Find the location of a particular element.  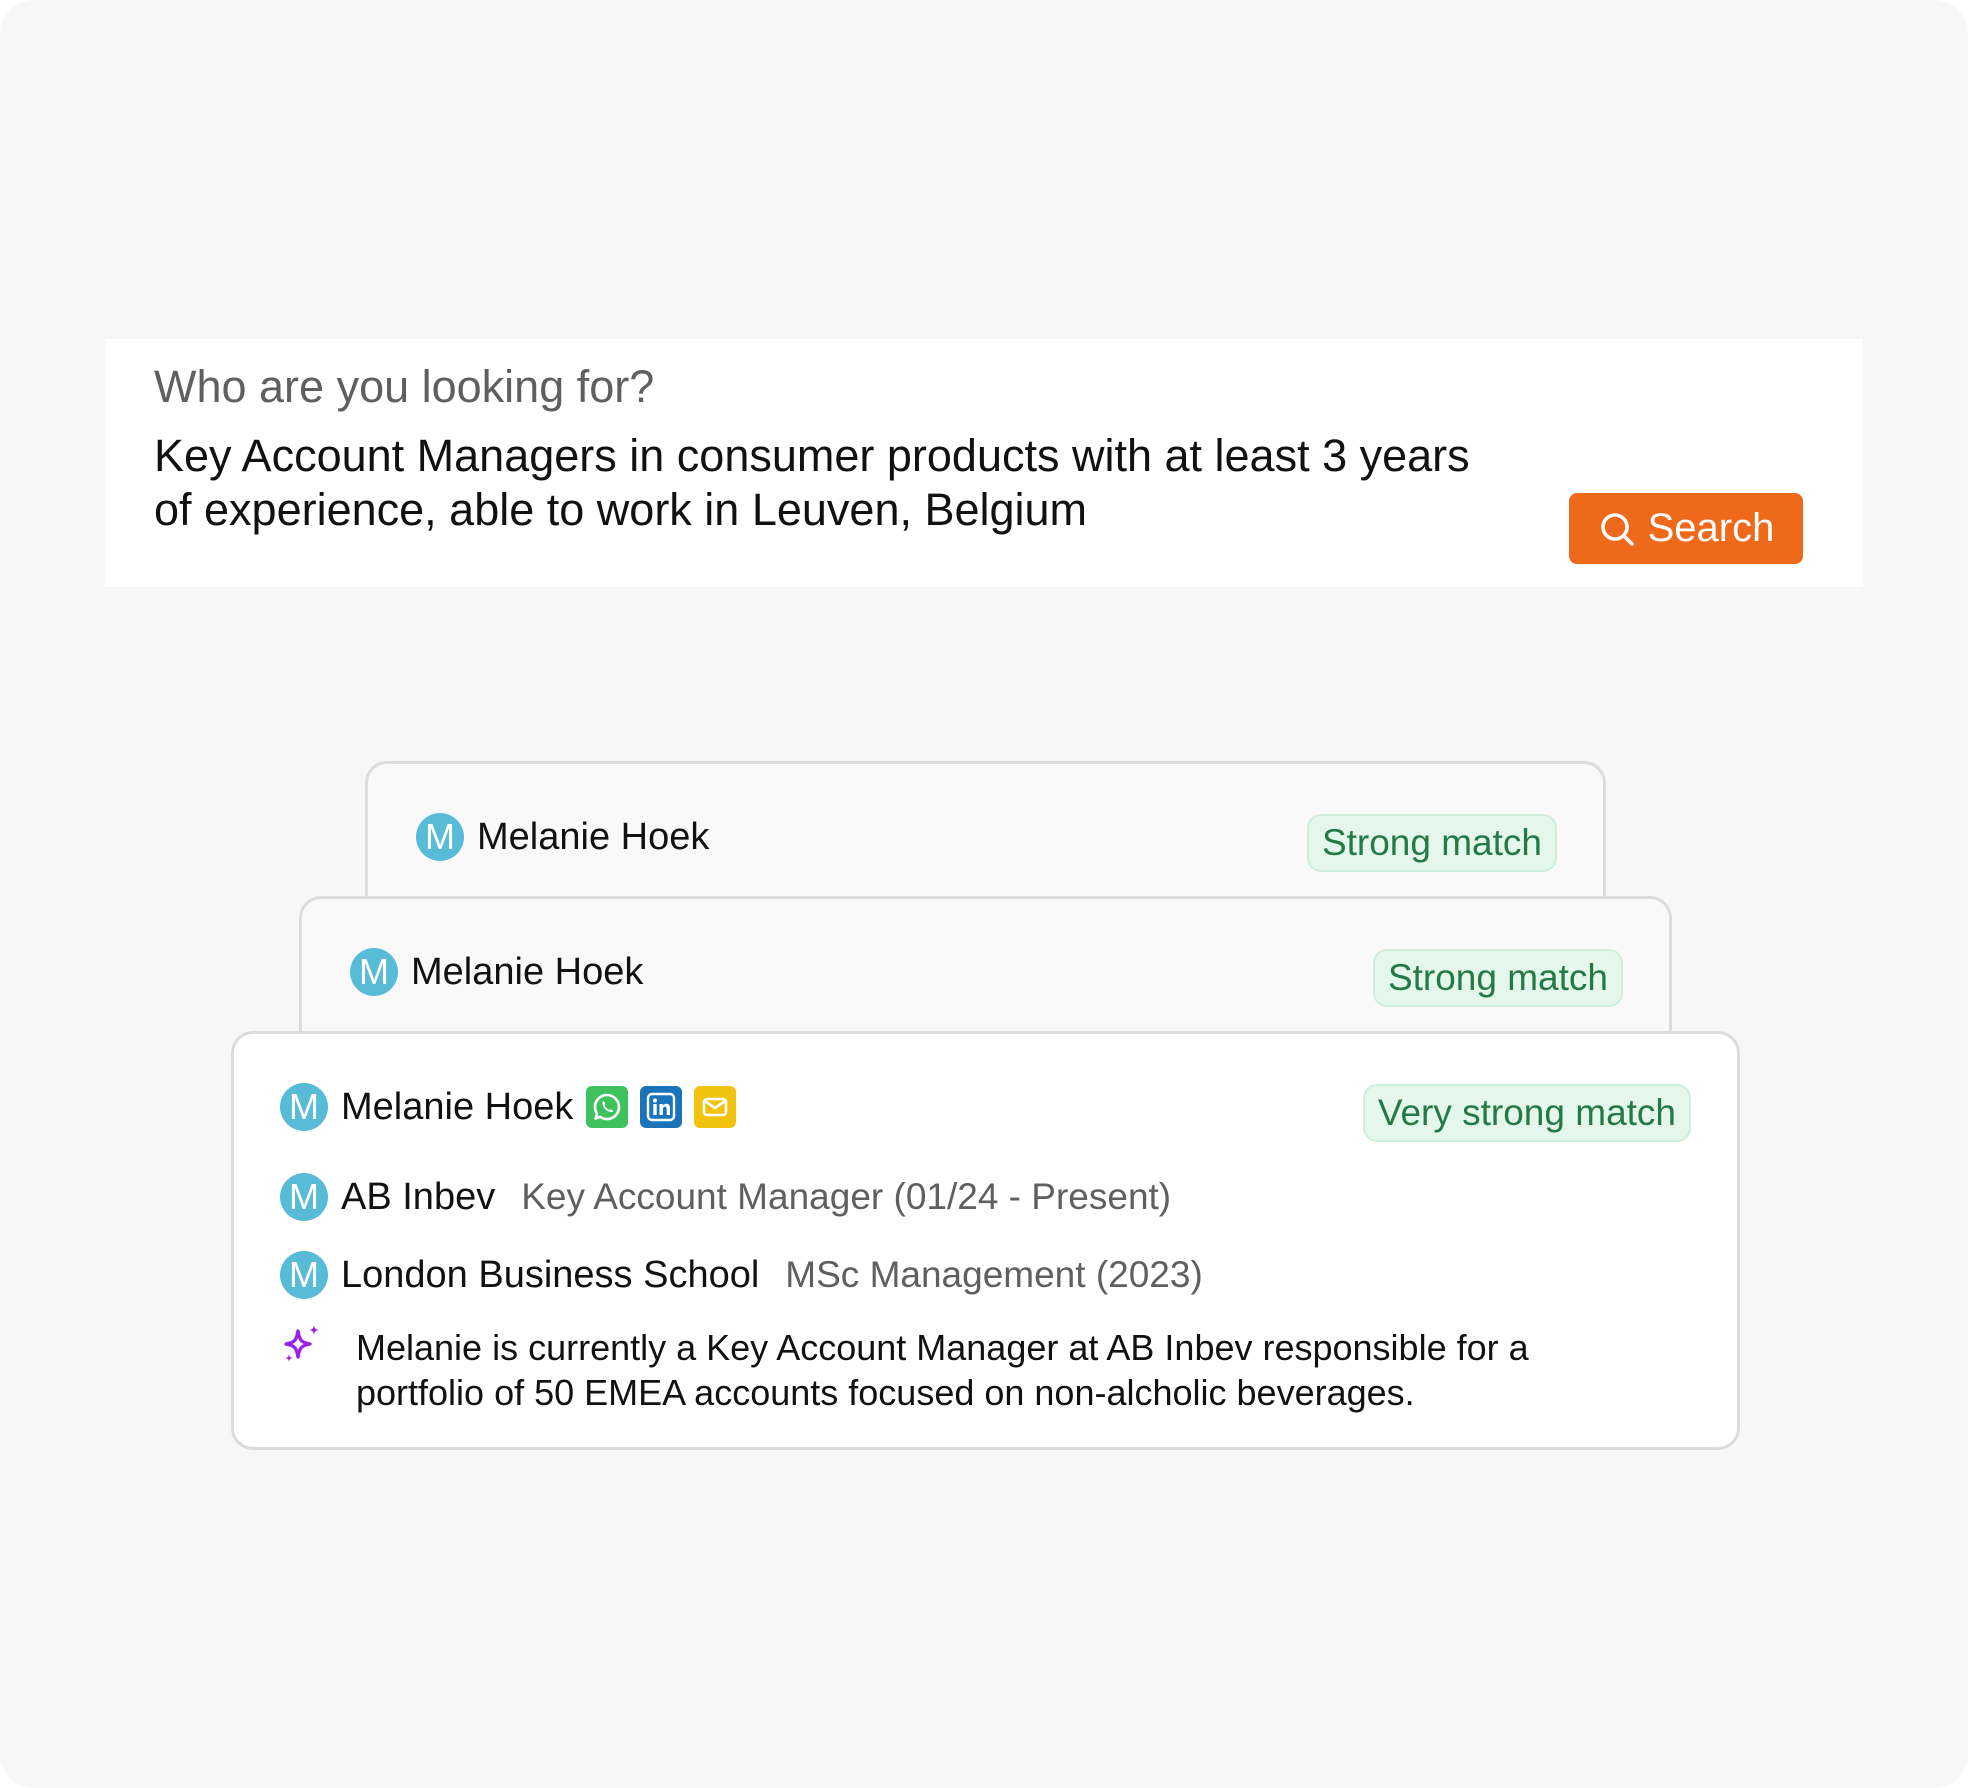

linkedin-icon is located at coordinates (661, 1107).